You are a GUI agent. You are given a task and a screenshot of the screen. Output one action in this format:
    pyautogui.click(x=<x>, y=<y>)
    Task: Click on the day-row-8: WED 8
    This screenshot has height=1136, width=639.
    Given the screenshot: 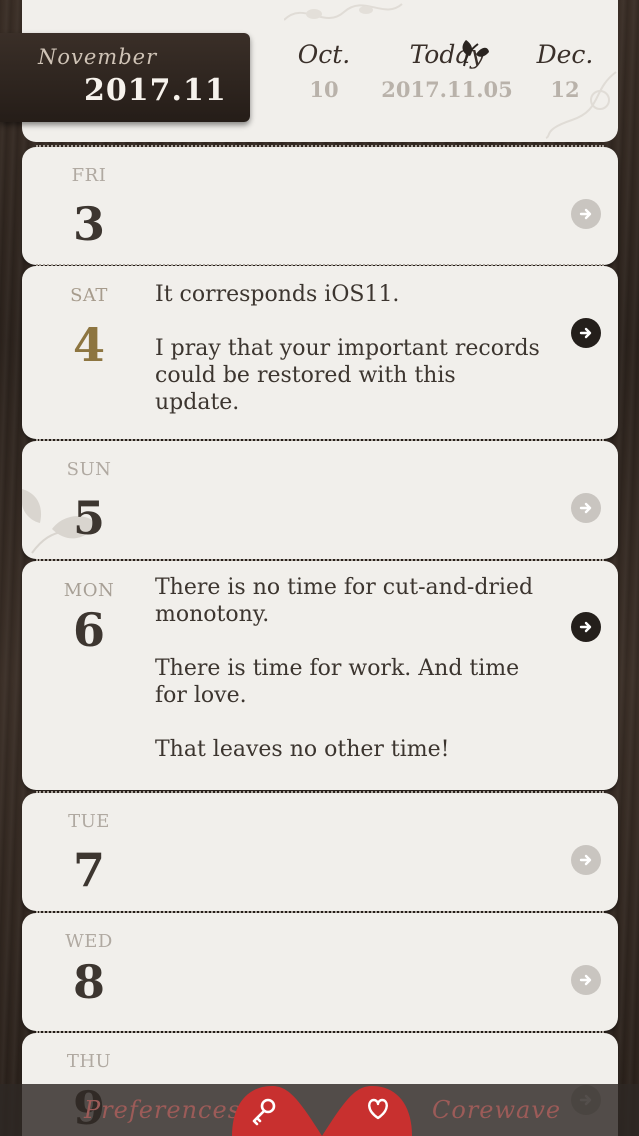 What is the action you would take?
    pyautogui.click(x=320, y=971)
    